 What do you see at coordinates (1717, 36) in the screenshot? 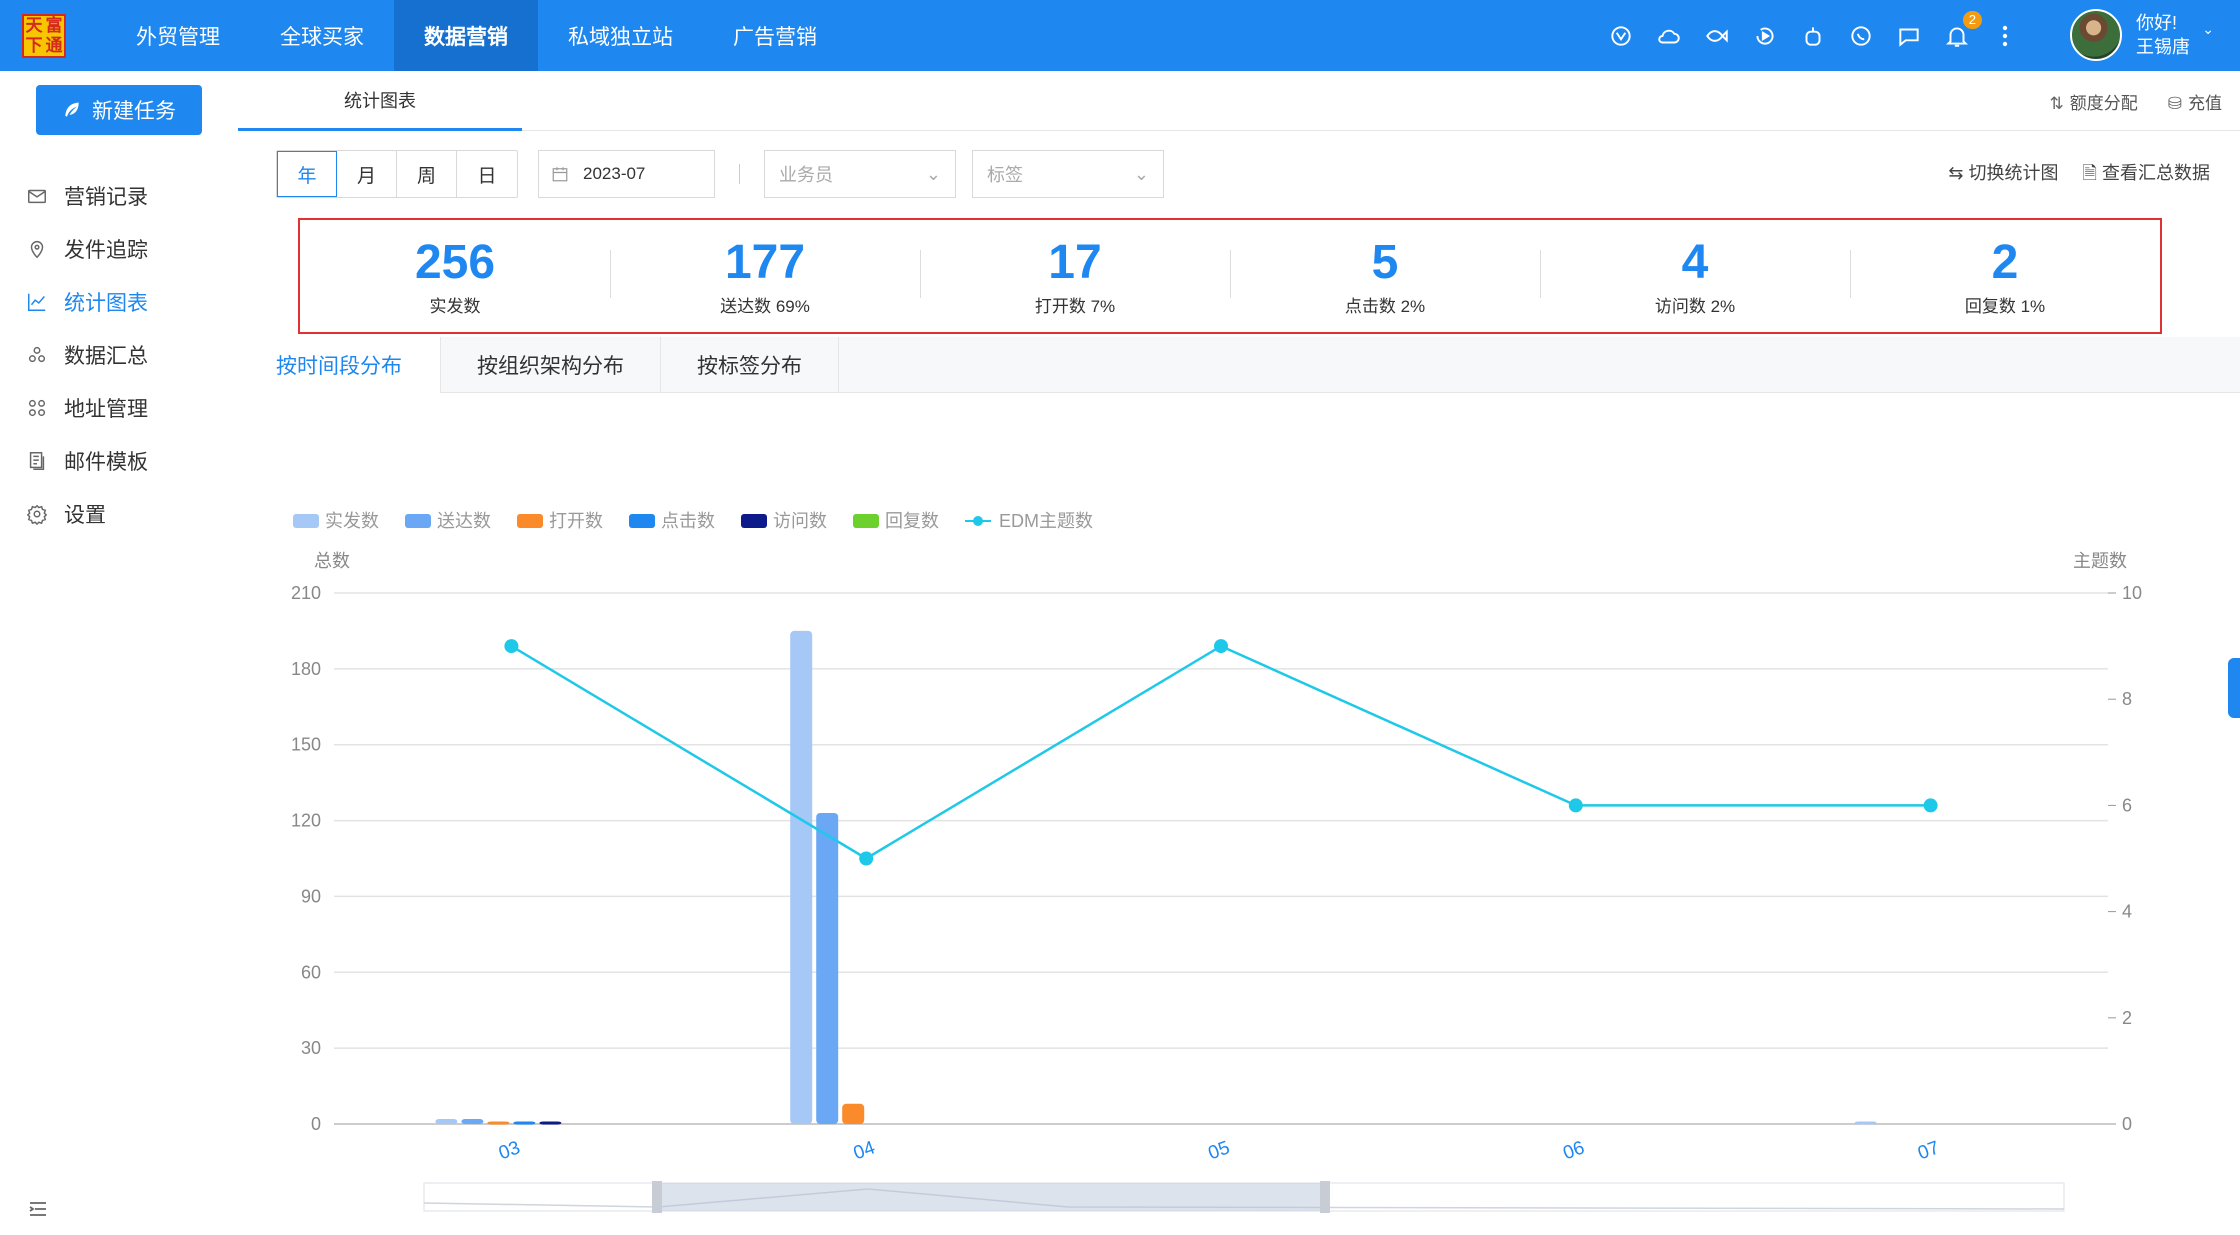
I see `fish-icon` at bounding box center [1717, 36].